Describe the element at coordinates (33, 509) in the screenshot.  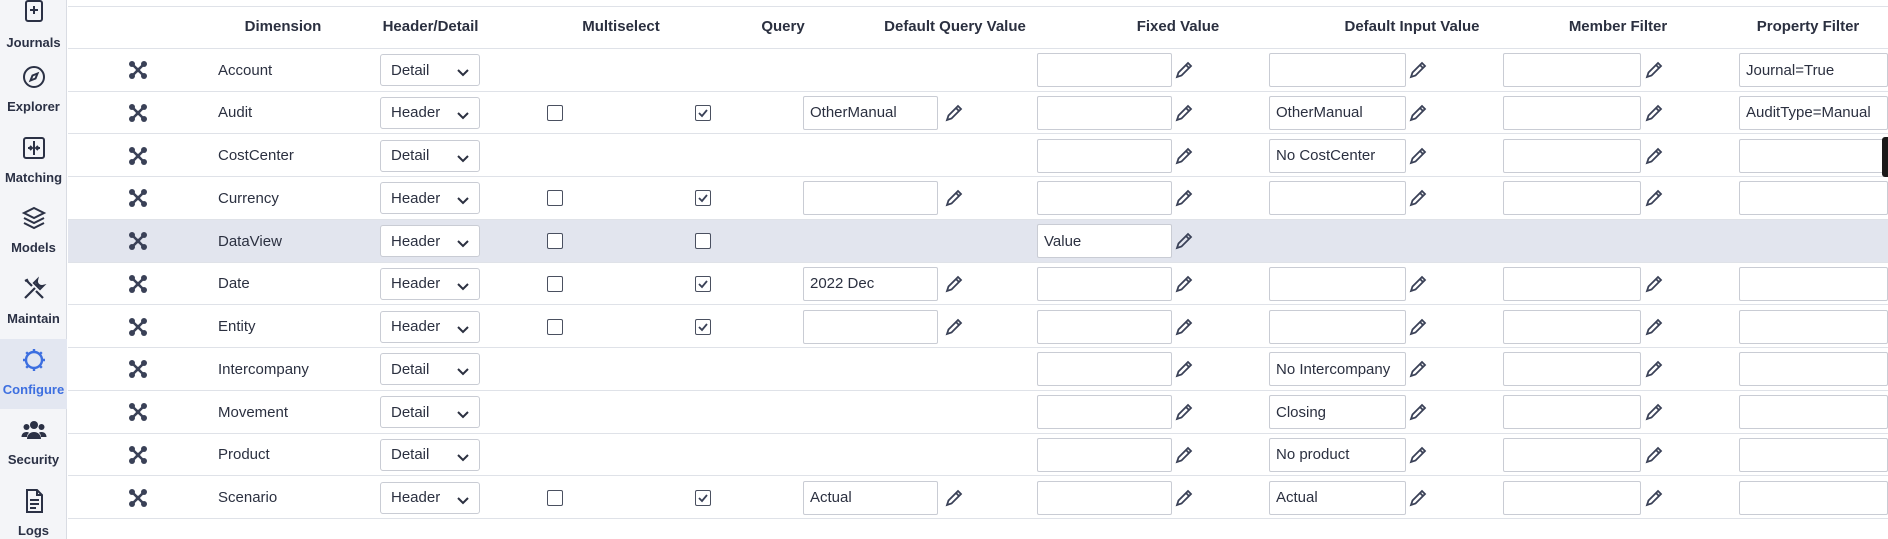
I see `sidebar-item-logs: Logs` at that location.